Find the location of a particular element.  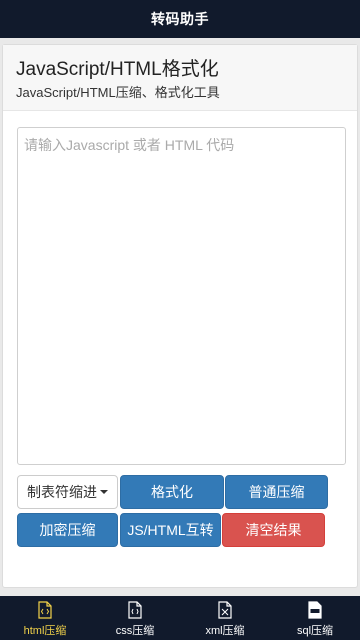

caret-down-icon is located at coordinates (104, 492).